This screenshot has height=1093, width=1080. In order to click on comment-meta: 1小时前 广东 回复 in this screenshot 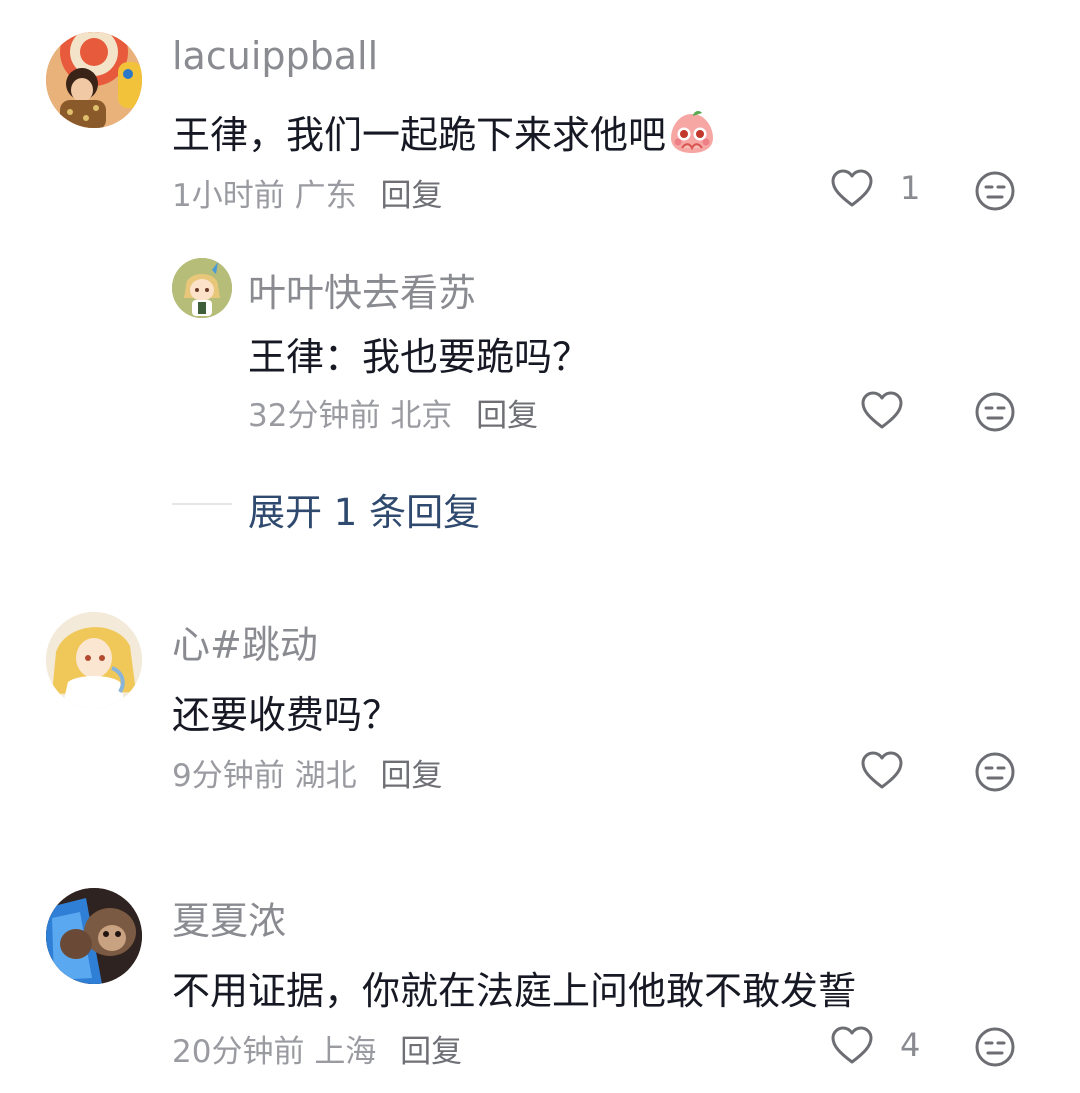, I will do `click(307, 192)`.